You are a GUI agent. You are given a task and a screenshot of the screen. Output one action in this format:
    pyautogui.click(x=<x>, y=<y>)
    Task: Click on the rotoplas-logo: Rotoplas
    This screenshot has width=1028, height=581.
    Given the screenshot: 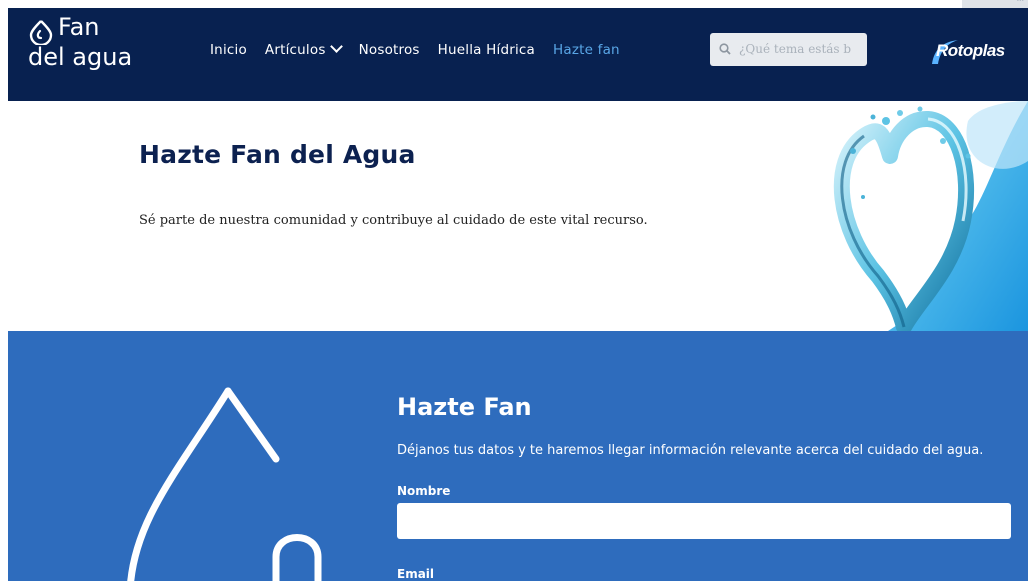 What is the action you would take?
    pyautogui.click(x=973, y=55)
    